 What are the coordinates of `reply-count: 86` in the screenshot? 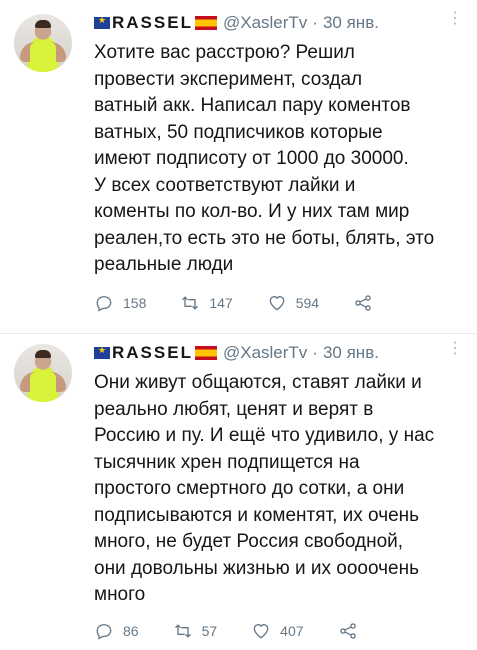 It's located at (131, 631).